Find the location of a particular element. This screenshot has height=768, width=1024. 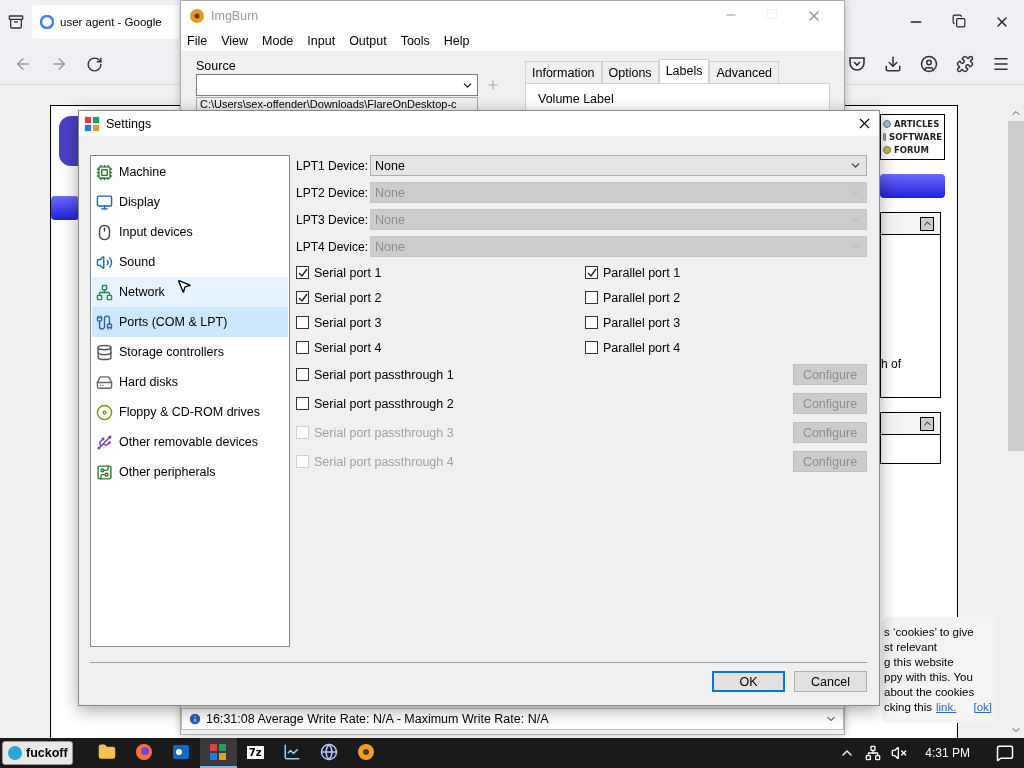

download-icon is located at coordinates (893, 64).